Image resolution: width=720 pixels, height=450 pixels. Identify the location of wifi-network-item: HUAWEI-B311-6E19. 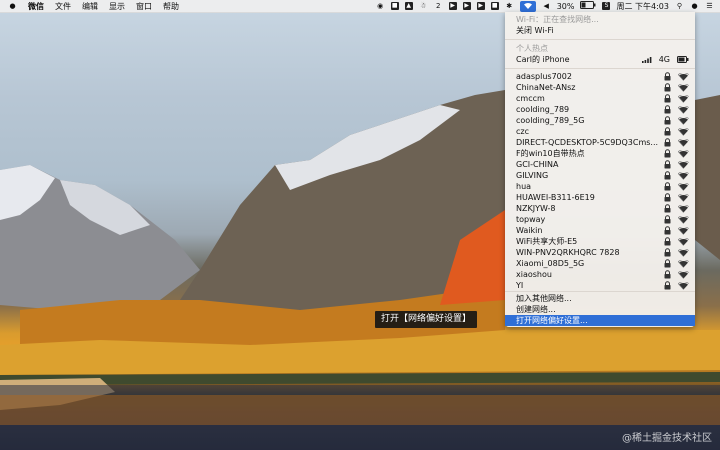
(600, 197).